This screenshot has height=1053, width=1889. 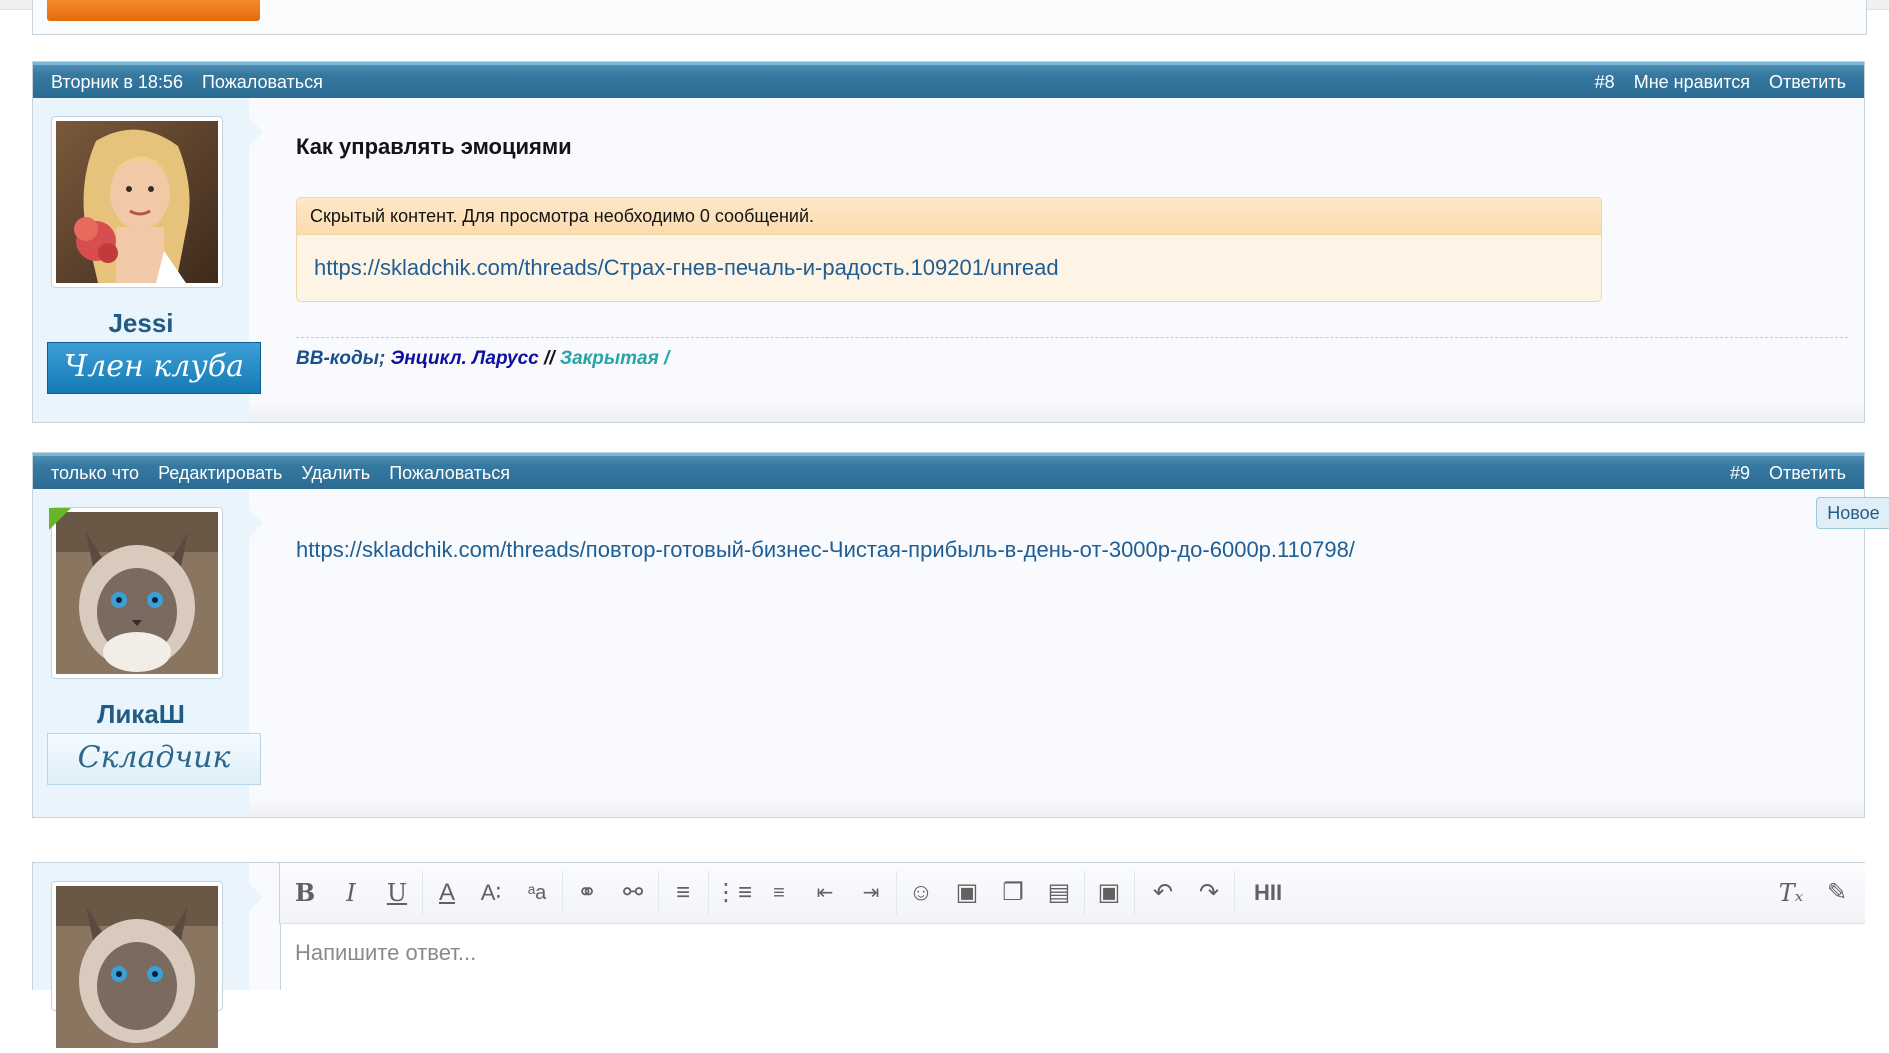 What do you see at coordinates (614, 358) in the screenshot?
I see `signature-closed-link: Закрытая /` at bounding box center [614, 358].